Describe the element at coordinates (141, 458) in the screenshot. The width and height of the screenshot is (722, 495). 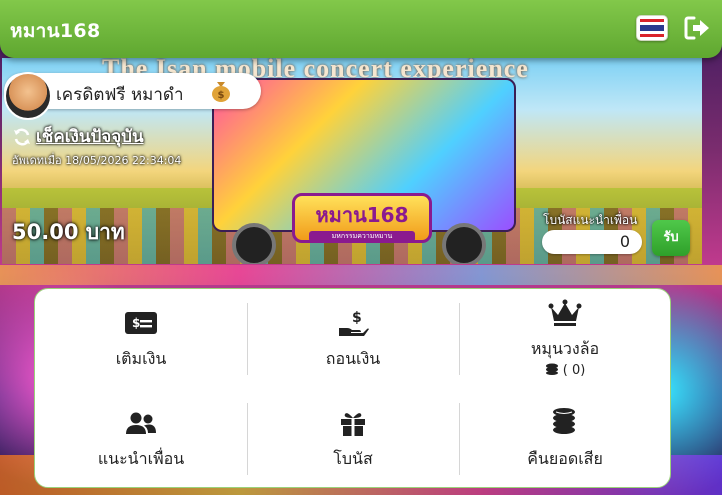
I see `menu-refer-friend-label: แนะนำเพื่อน` at that location.